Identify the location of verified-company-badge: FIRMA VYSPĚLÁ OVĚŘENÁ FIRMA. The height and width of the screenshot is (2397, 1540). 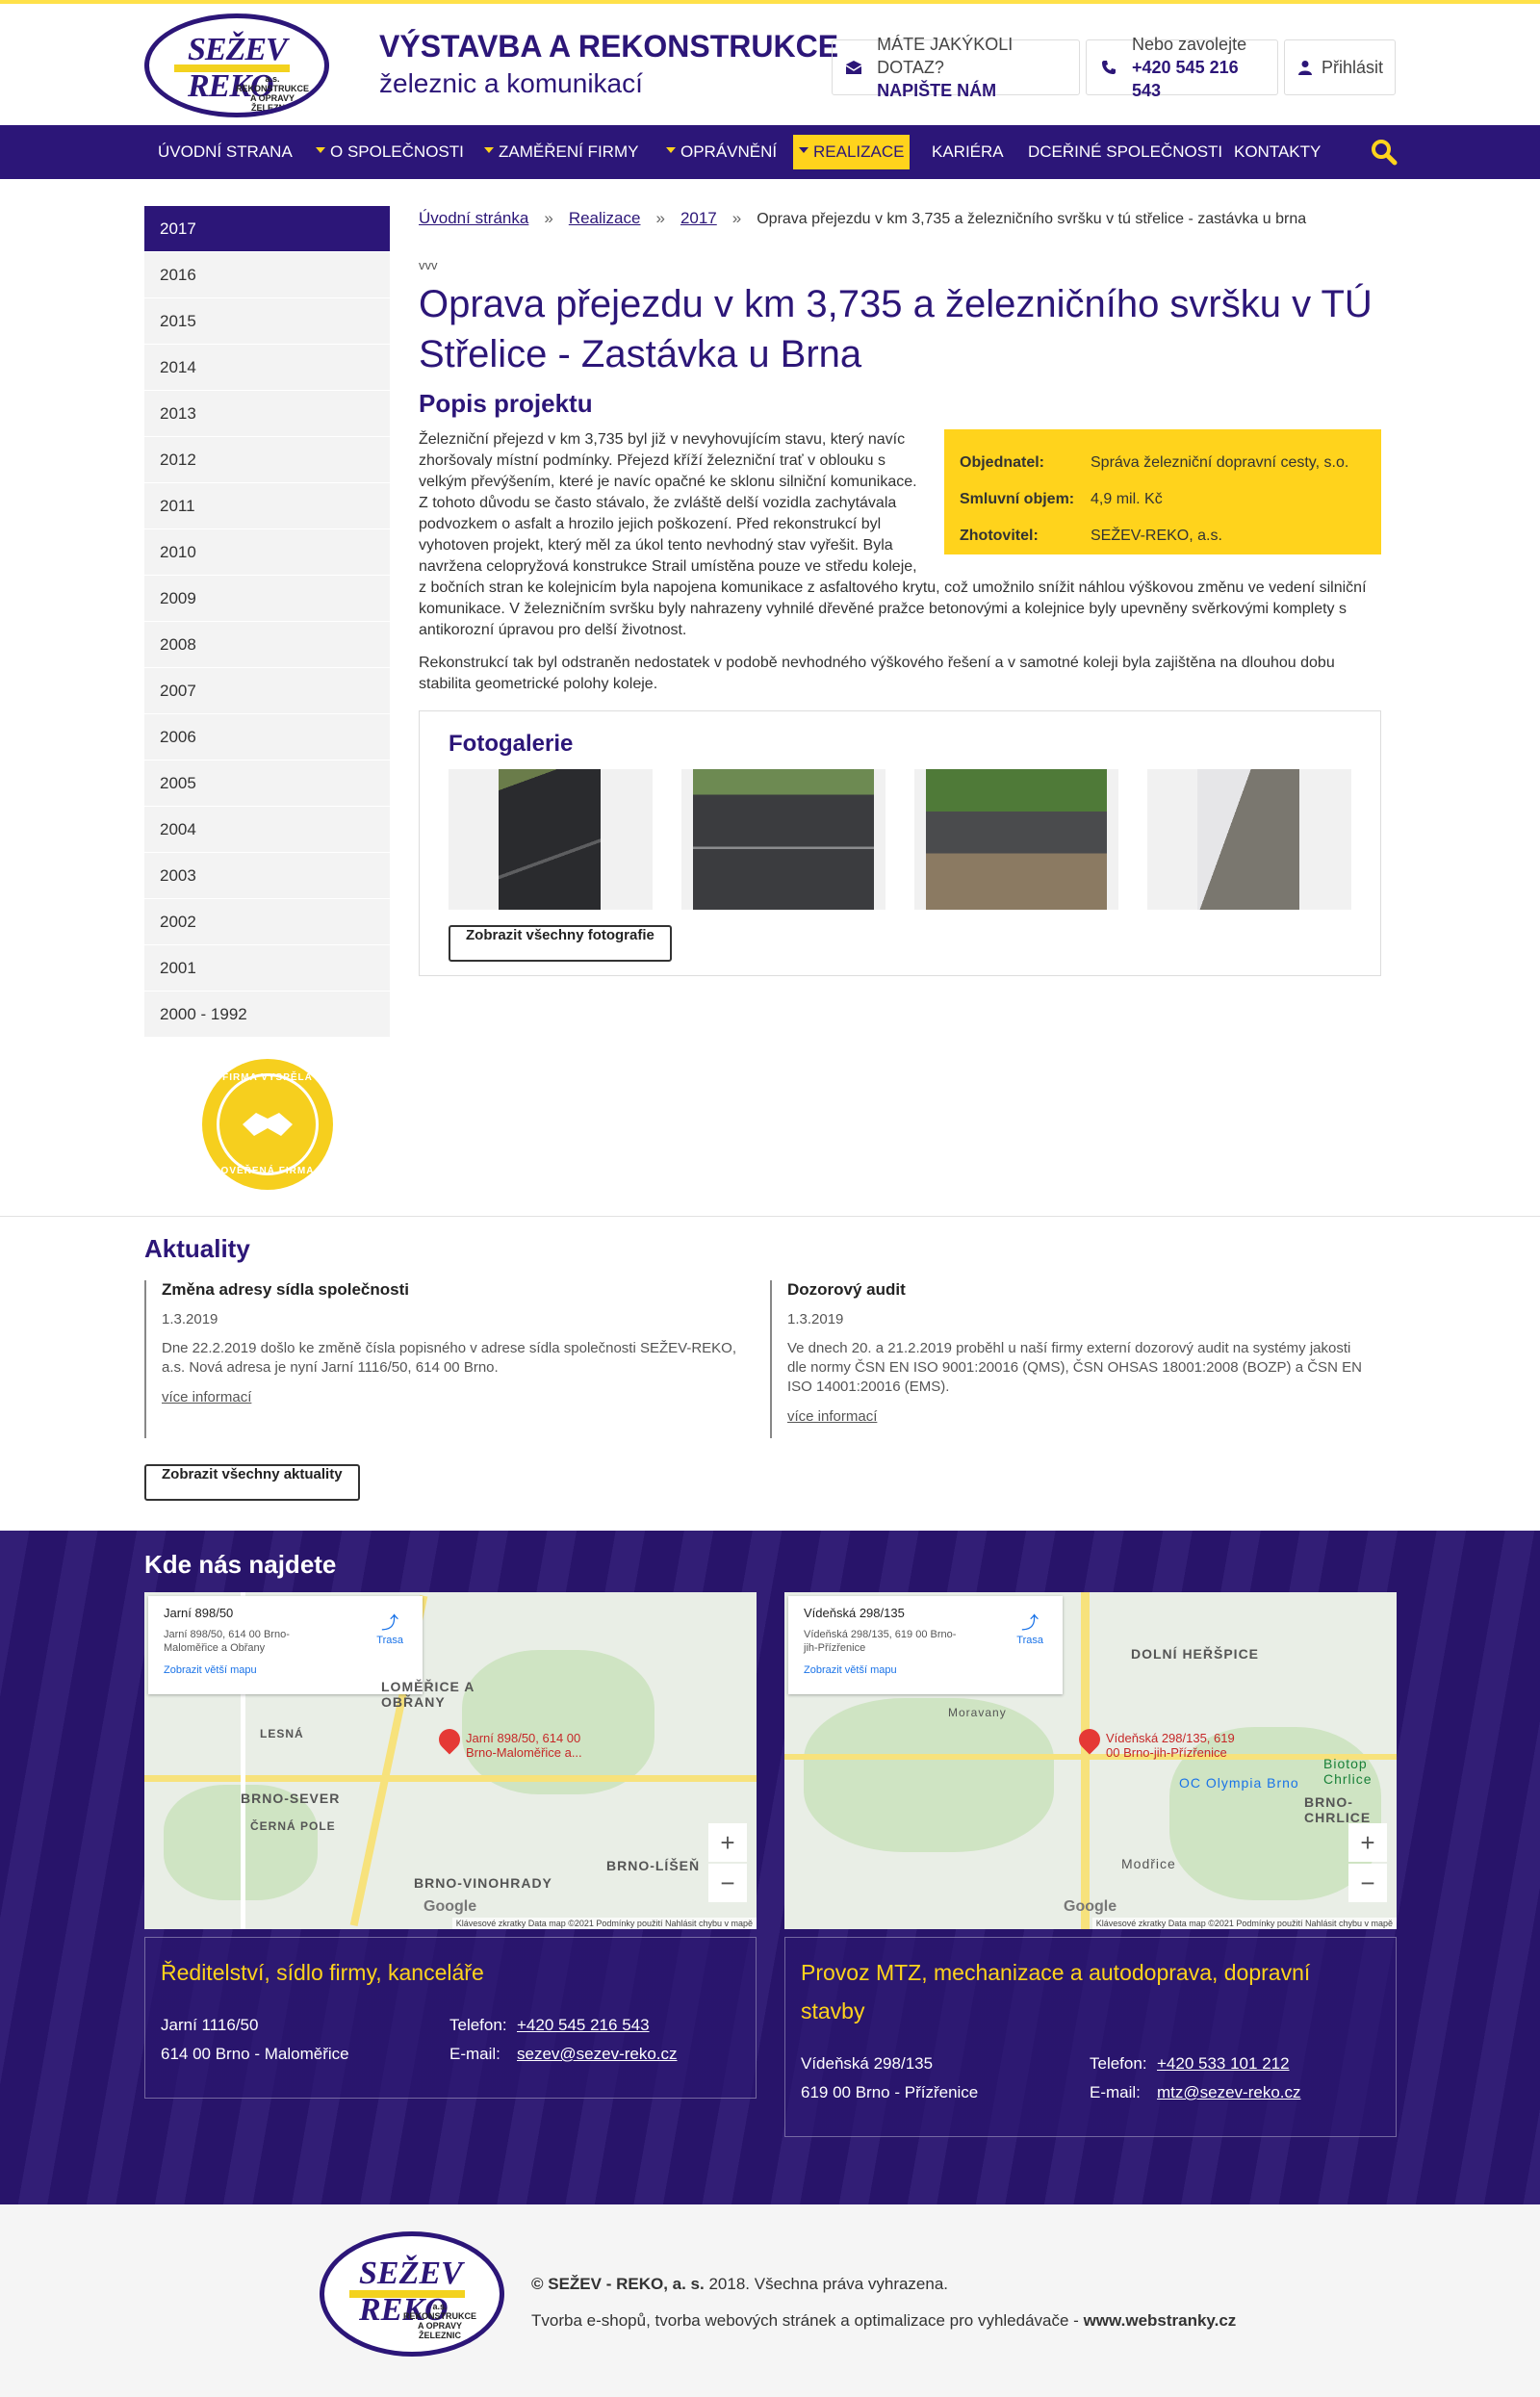
(267, 1124).